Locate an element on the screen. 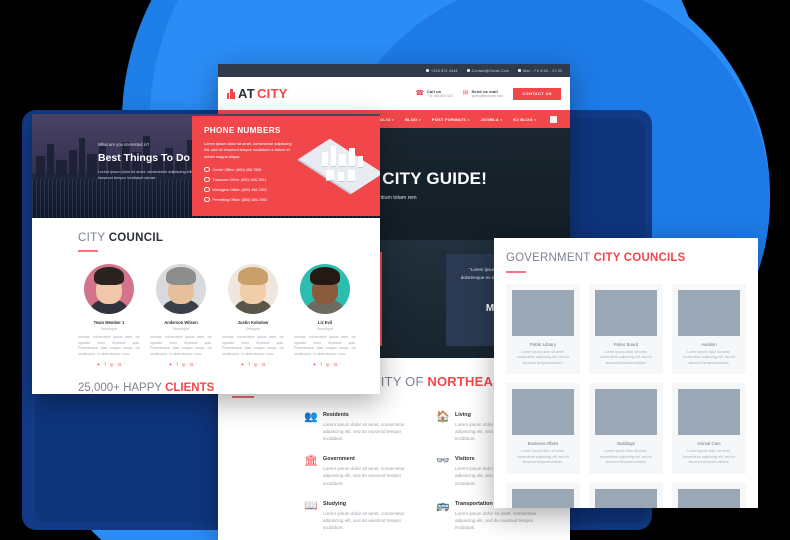 The image size is (790, 540). phone-number-item: Permitting Office: (800) 456-7893 is located at coordinates (256, 200).